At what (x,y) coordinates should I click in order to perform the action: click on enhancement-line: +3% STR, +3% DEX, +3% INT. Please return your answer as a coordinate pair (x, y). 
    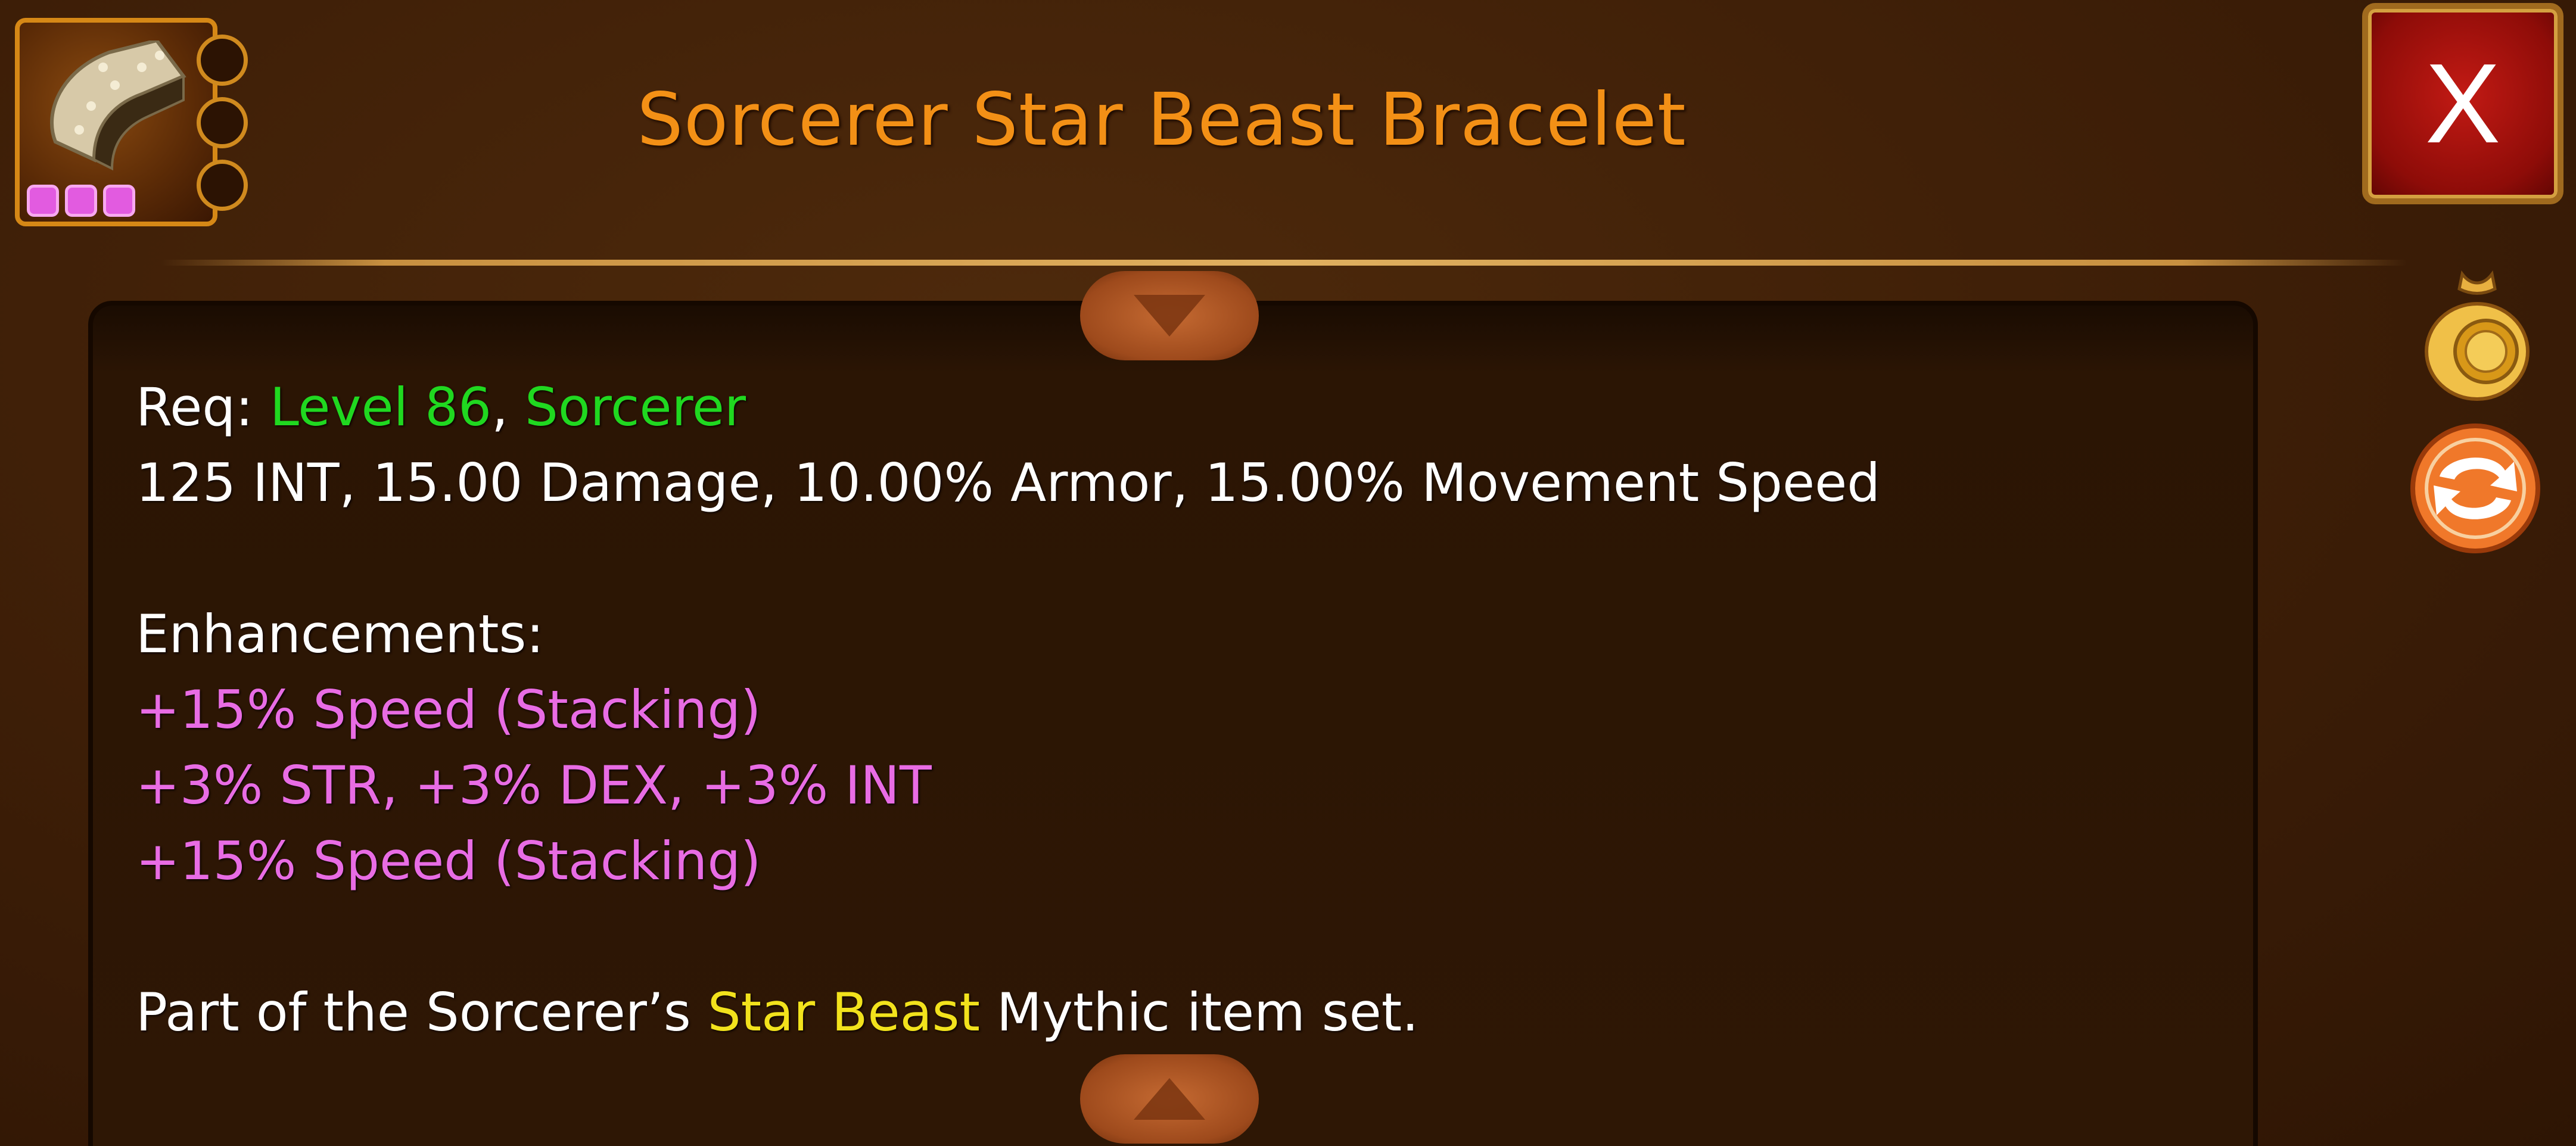
    Looking at the image, I should click on (534, 785).